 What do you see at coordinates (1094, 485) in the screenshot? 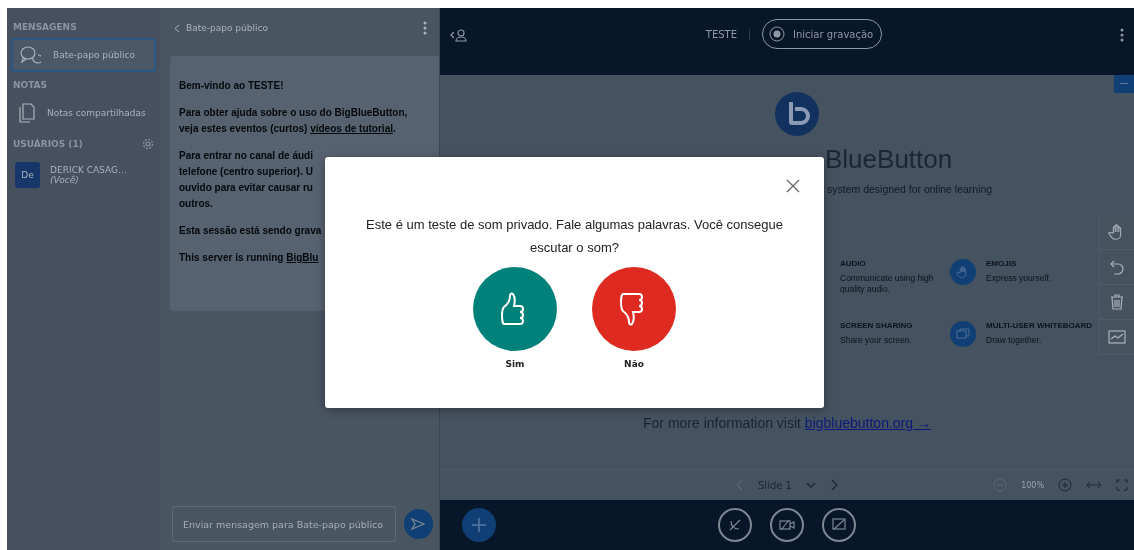
I see `fit-width-icon` at bounding box center [1094, 485].